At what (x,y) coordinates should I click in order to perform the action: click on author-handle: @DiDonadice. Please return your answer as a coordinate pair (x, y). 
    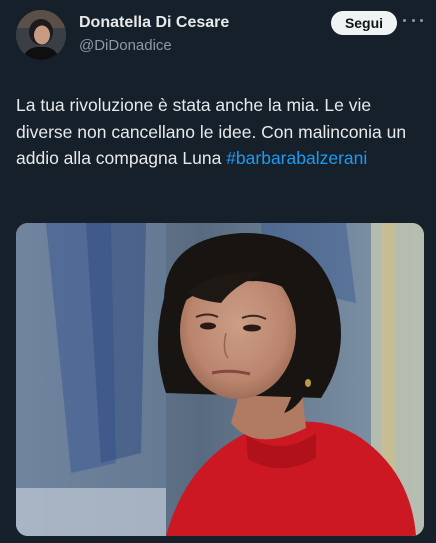
    Looking at the image, I should click on (125, 45).